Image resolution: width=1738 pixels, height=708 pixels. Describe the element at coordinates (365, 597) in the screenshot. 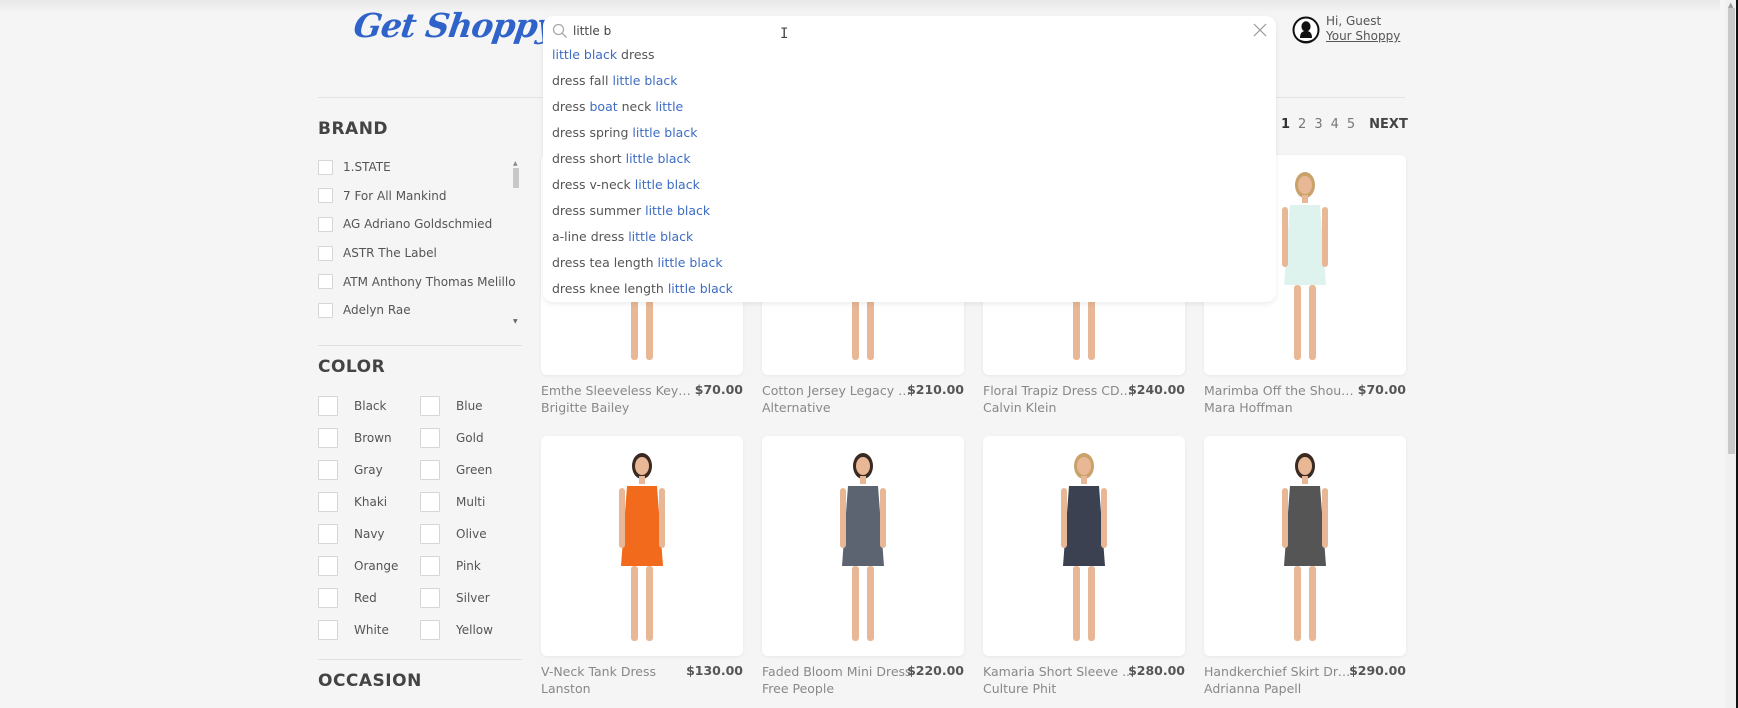

I see `color-label: Red` at that location.